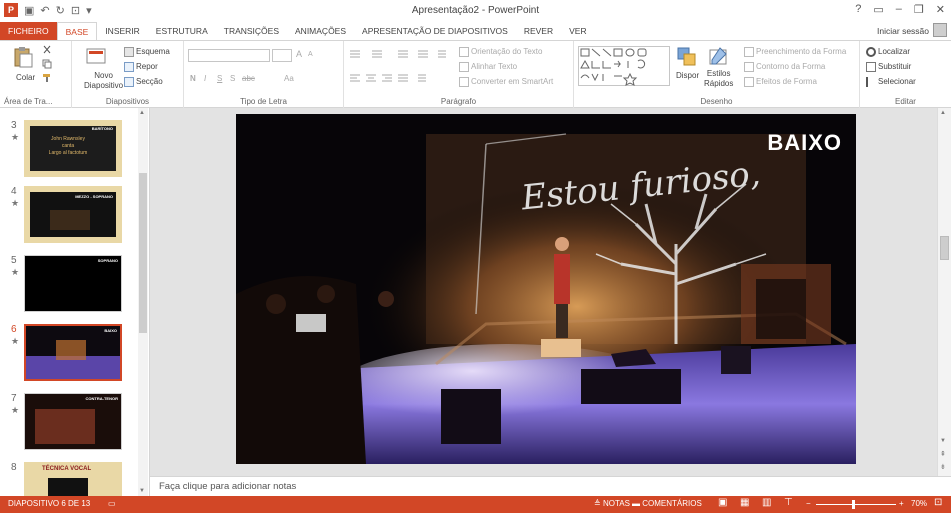  What do you see at coordinates (23, 57) in the screenshot?
I see `paste-icon` at bounding box center [23, 57].